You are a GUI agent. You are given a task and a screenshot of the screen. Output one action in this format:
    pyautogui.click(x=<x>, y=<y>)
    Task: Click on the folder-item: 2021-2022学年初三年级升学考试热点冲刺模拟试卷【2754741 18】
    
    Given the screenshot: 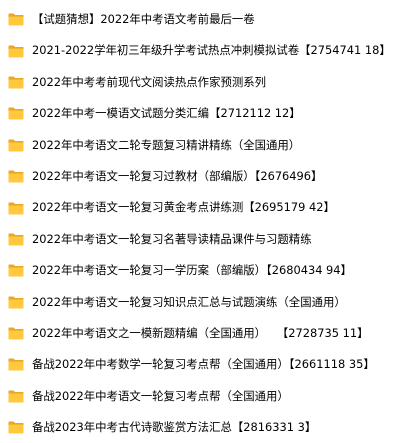 What is the action you would take?
    pyautogui.click(x=200, y=50)
    